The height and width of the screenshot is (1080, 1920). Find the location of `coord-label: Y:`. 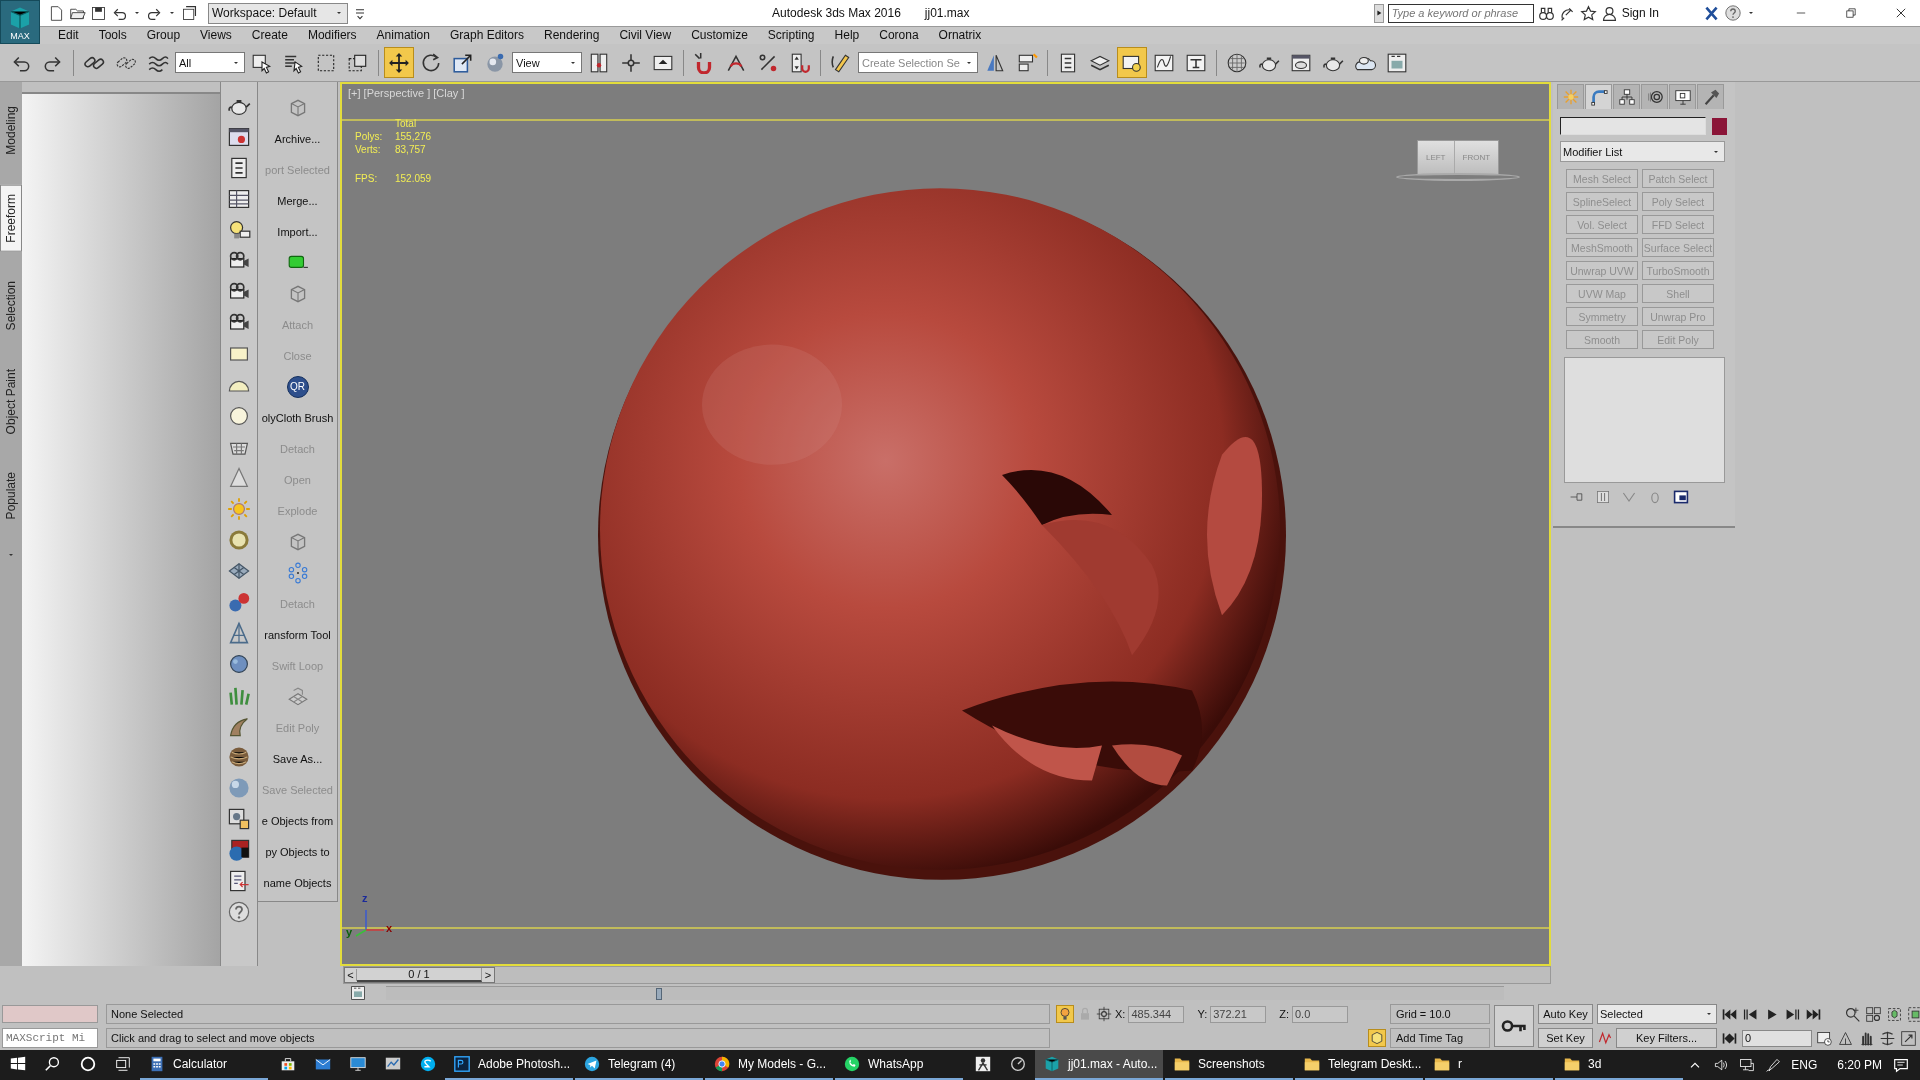

coord-label: Y: is located at coordinates (1202, 1014).